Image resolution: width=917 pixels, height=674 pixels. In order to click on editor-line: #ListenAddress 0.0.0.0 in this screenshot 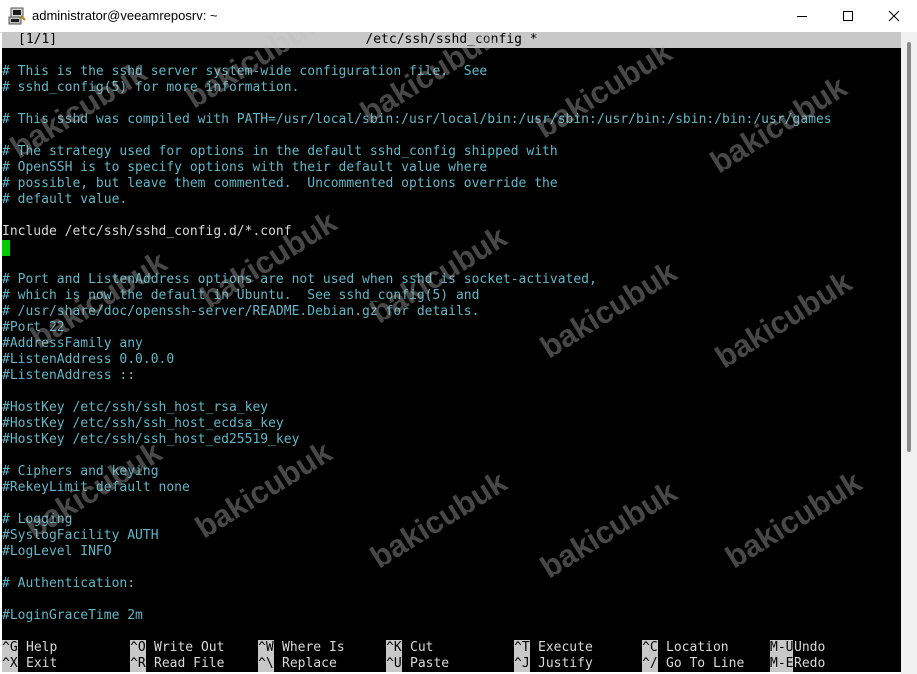, I will do `click(88, 359)`.